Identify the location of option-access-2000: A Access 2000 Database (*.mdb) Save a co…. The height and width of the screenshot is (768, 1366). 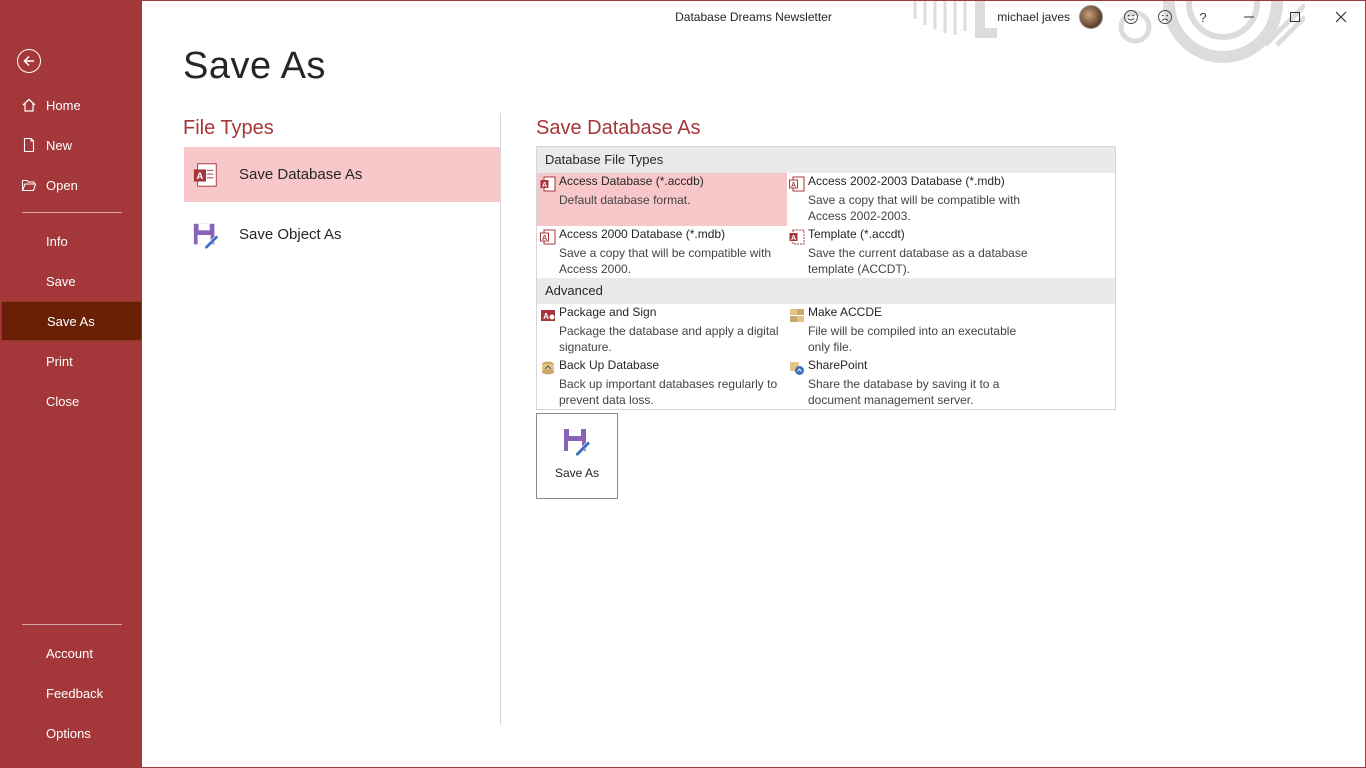
(662, 252).